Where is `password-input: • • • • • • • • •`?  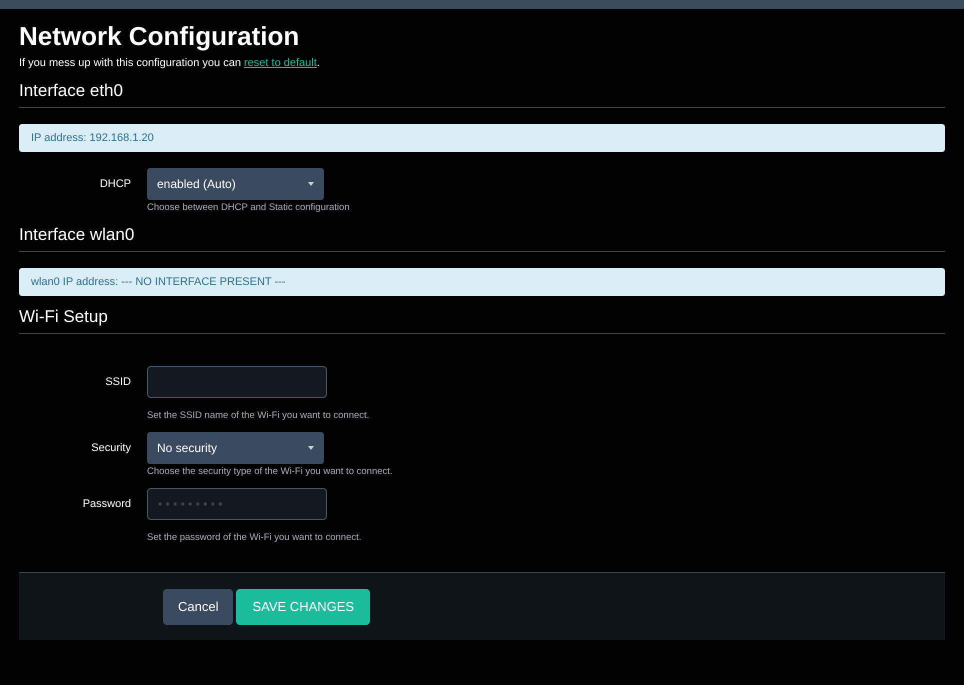 password-input: • • • • • • • • • is located at coordinates (237, 504).